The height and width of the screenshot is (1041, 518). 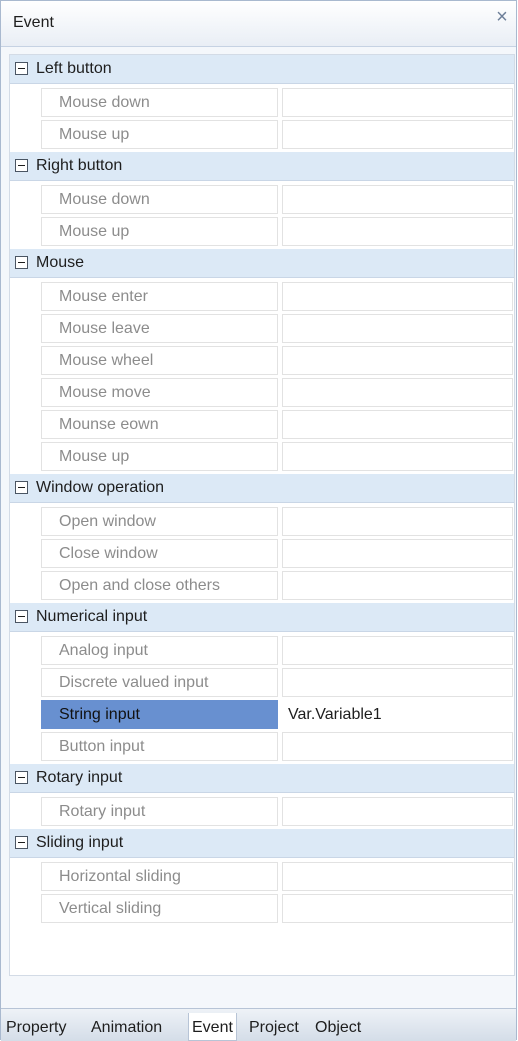 What do you see at coordinates (79, 777) in the screenshot?
I see `group-label: Rotary input` at bounding box center [79, 777].